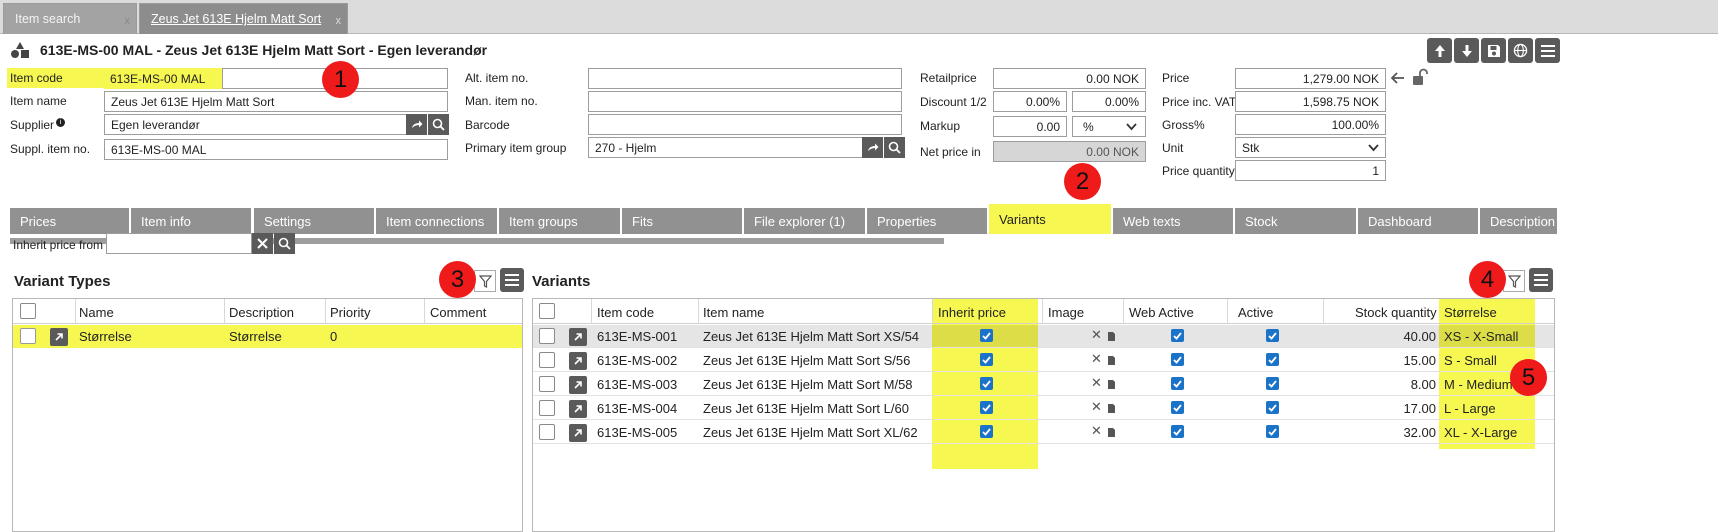  I want to click on arrow-left-icon, so click(1398, 78).